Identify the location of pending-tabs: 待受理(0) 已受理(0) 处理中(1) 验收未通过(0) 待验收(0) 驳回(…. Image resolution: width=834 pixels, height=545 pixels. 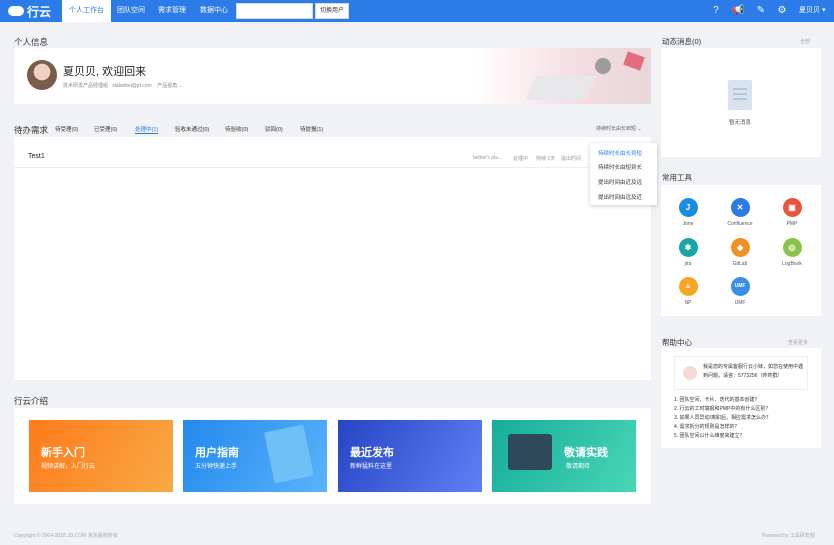
(332, 127).